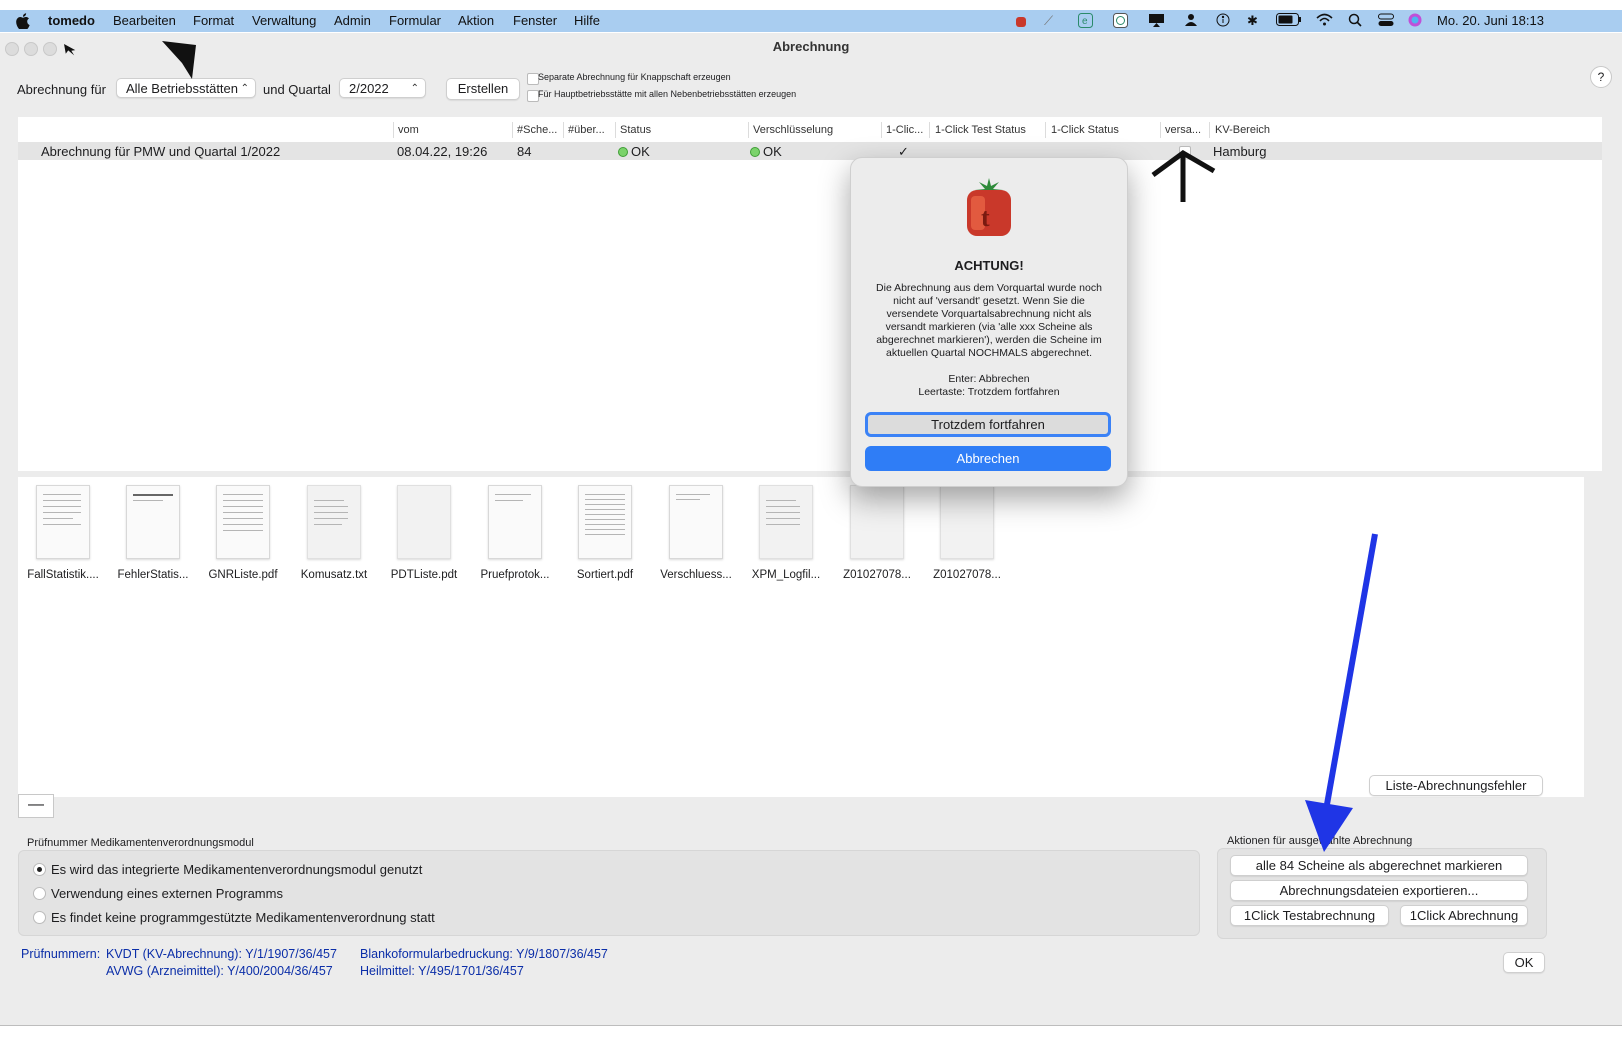 This screenshot has height=1044, width=1622. Describe the element at coordinates (1415, 21) in the screenshot. I see `siri-icon` at that location.